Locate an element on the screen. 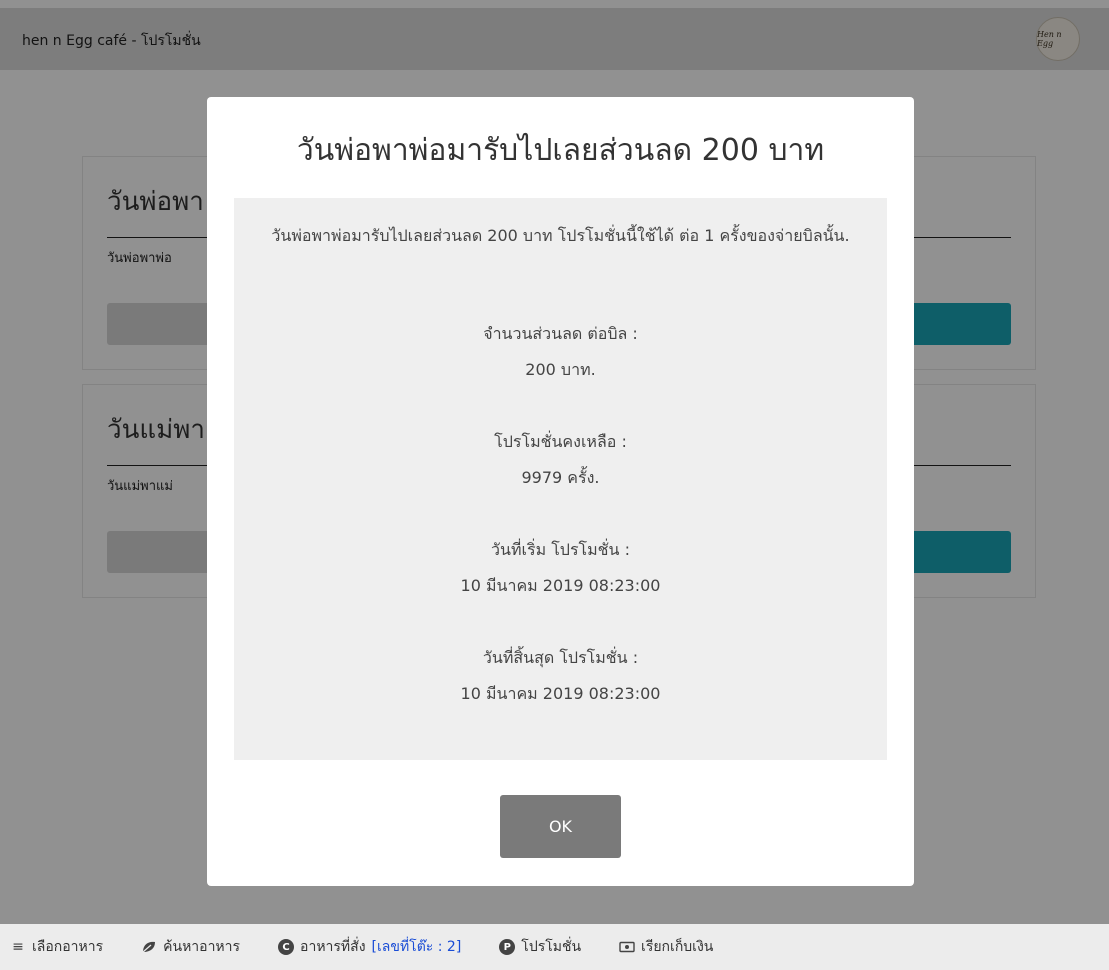 The image size is (1109, 970). remaining-value: 9979 ครั้ง. is located at coordinates (560, 477).